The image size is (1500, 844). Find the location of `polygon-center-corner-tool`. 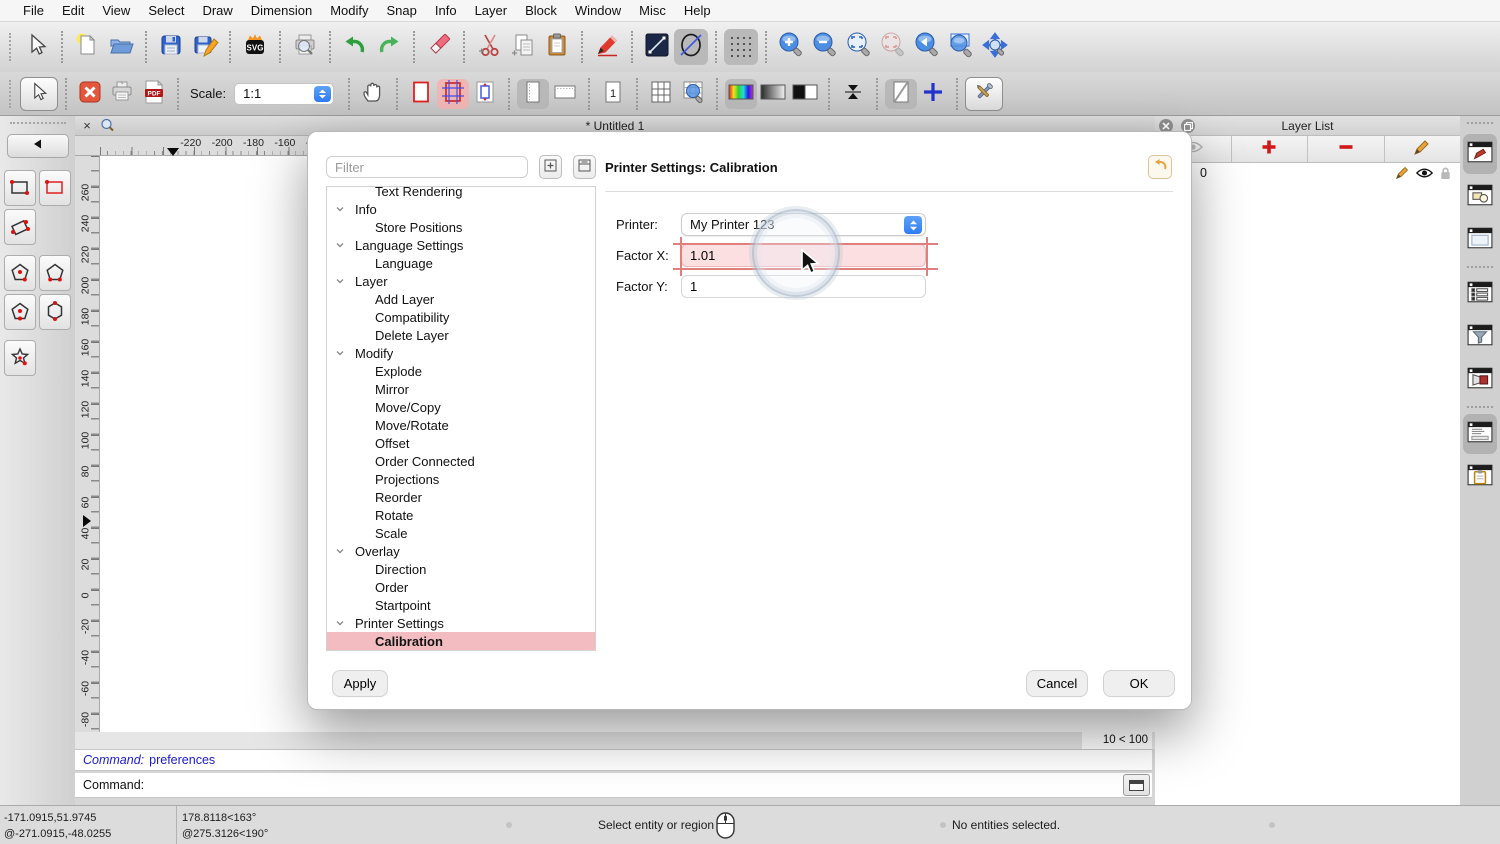

polygon-center-corner-tool is located at coordinates (20, 273).